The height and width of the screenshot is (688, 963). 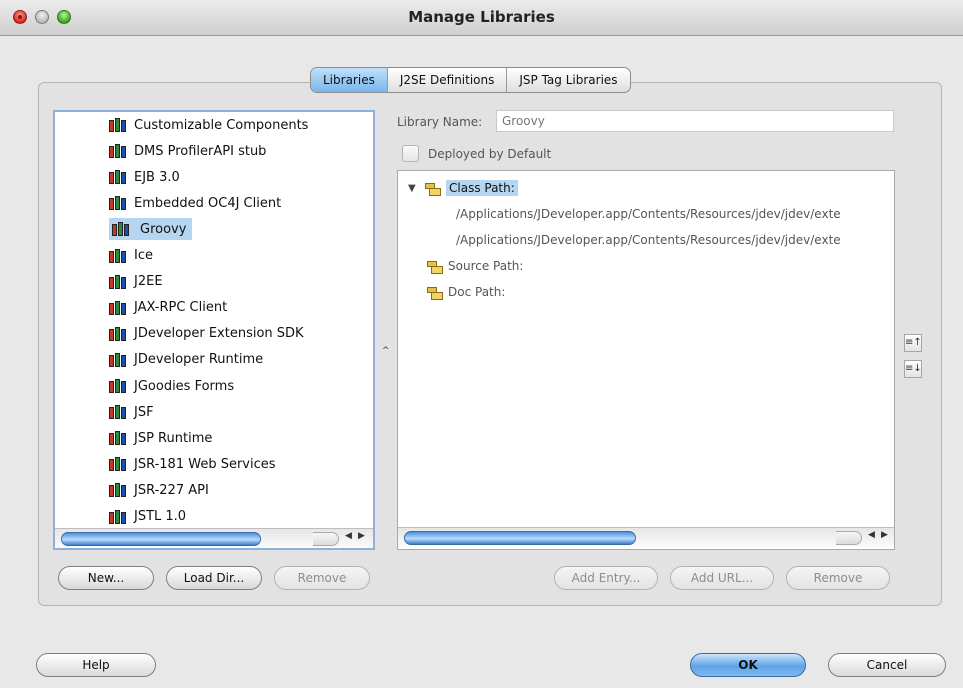 What do you see at coordinates (490, 154) in the screenshot?
I see `deployed-by-default-label: Deployed by Default` at bounding box center [490, 154].